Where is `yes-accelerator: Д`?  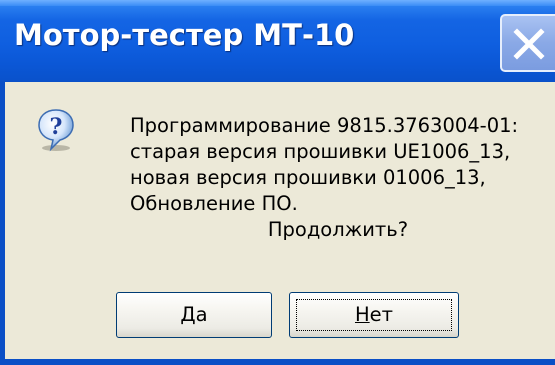 yes-accelerator: Д is located at coordinates (188, 314).